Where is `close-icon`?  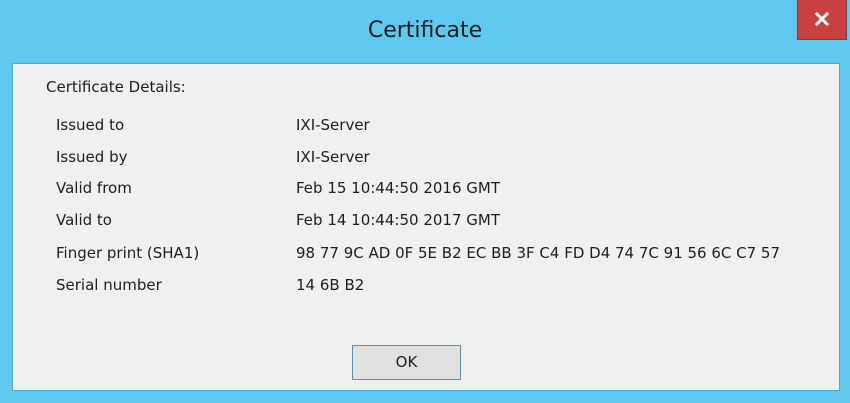 close-icon is located at coordinates (822, 19).